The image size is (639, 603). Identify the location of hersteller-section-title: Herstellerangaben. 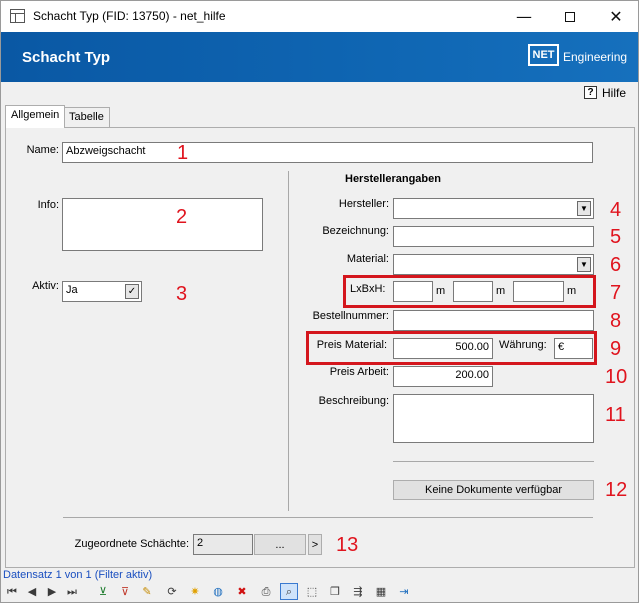
(393, 179).